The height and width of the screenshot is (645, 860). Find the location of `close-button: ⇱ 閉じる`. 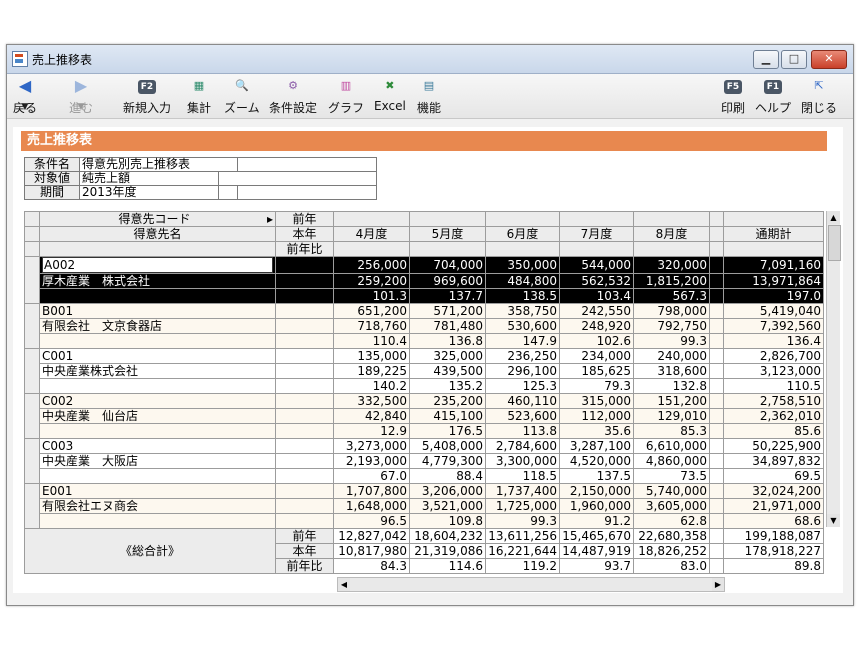

close-button: ⇱ 閉じる is located at coordinates (819, 96).